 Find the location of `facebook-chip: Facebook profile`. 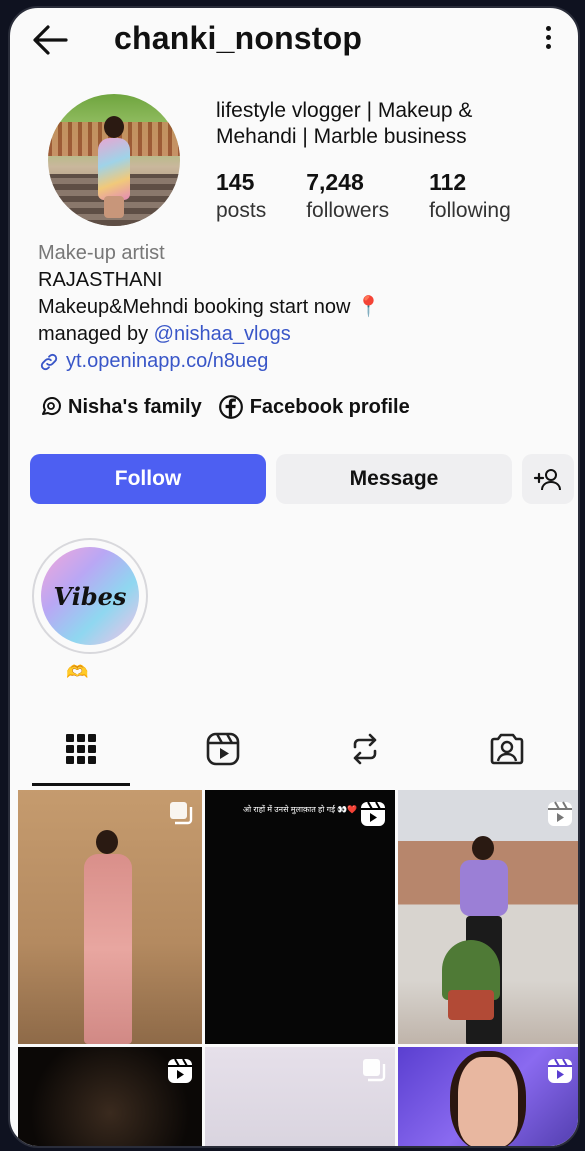

facebook-chip: Facebook profile is located at coordinates (314, 407).